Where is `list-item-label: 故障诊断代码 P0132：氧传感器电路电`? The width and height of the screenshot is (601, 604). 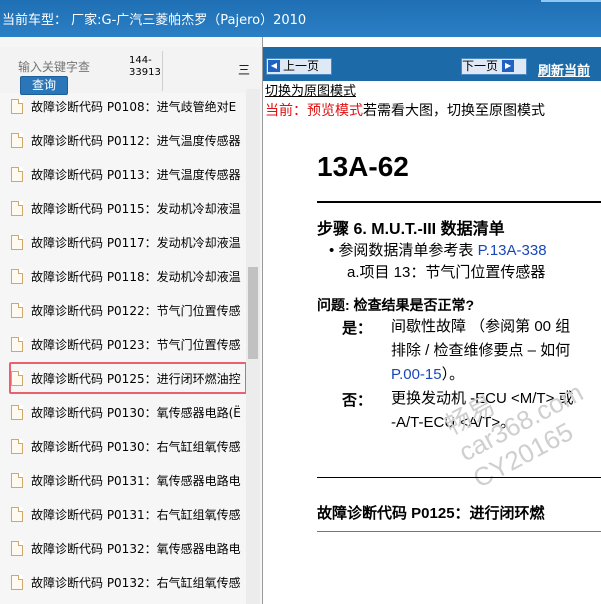 list-item-label: 故障诊断代码 P0132：氧传感器电路电 is located at coordinates (136, 549).